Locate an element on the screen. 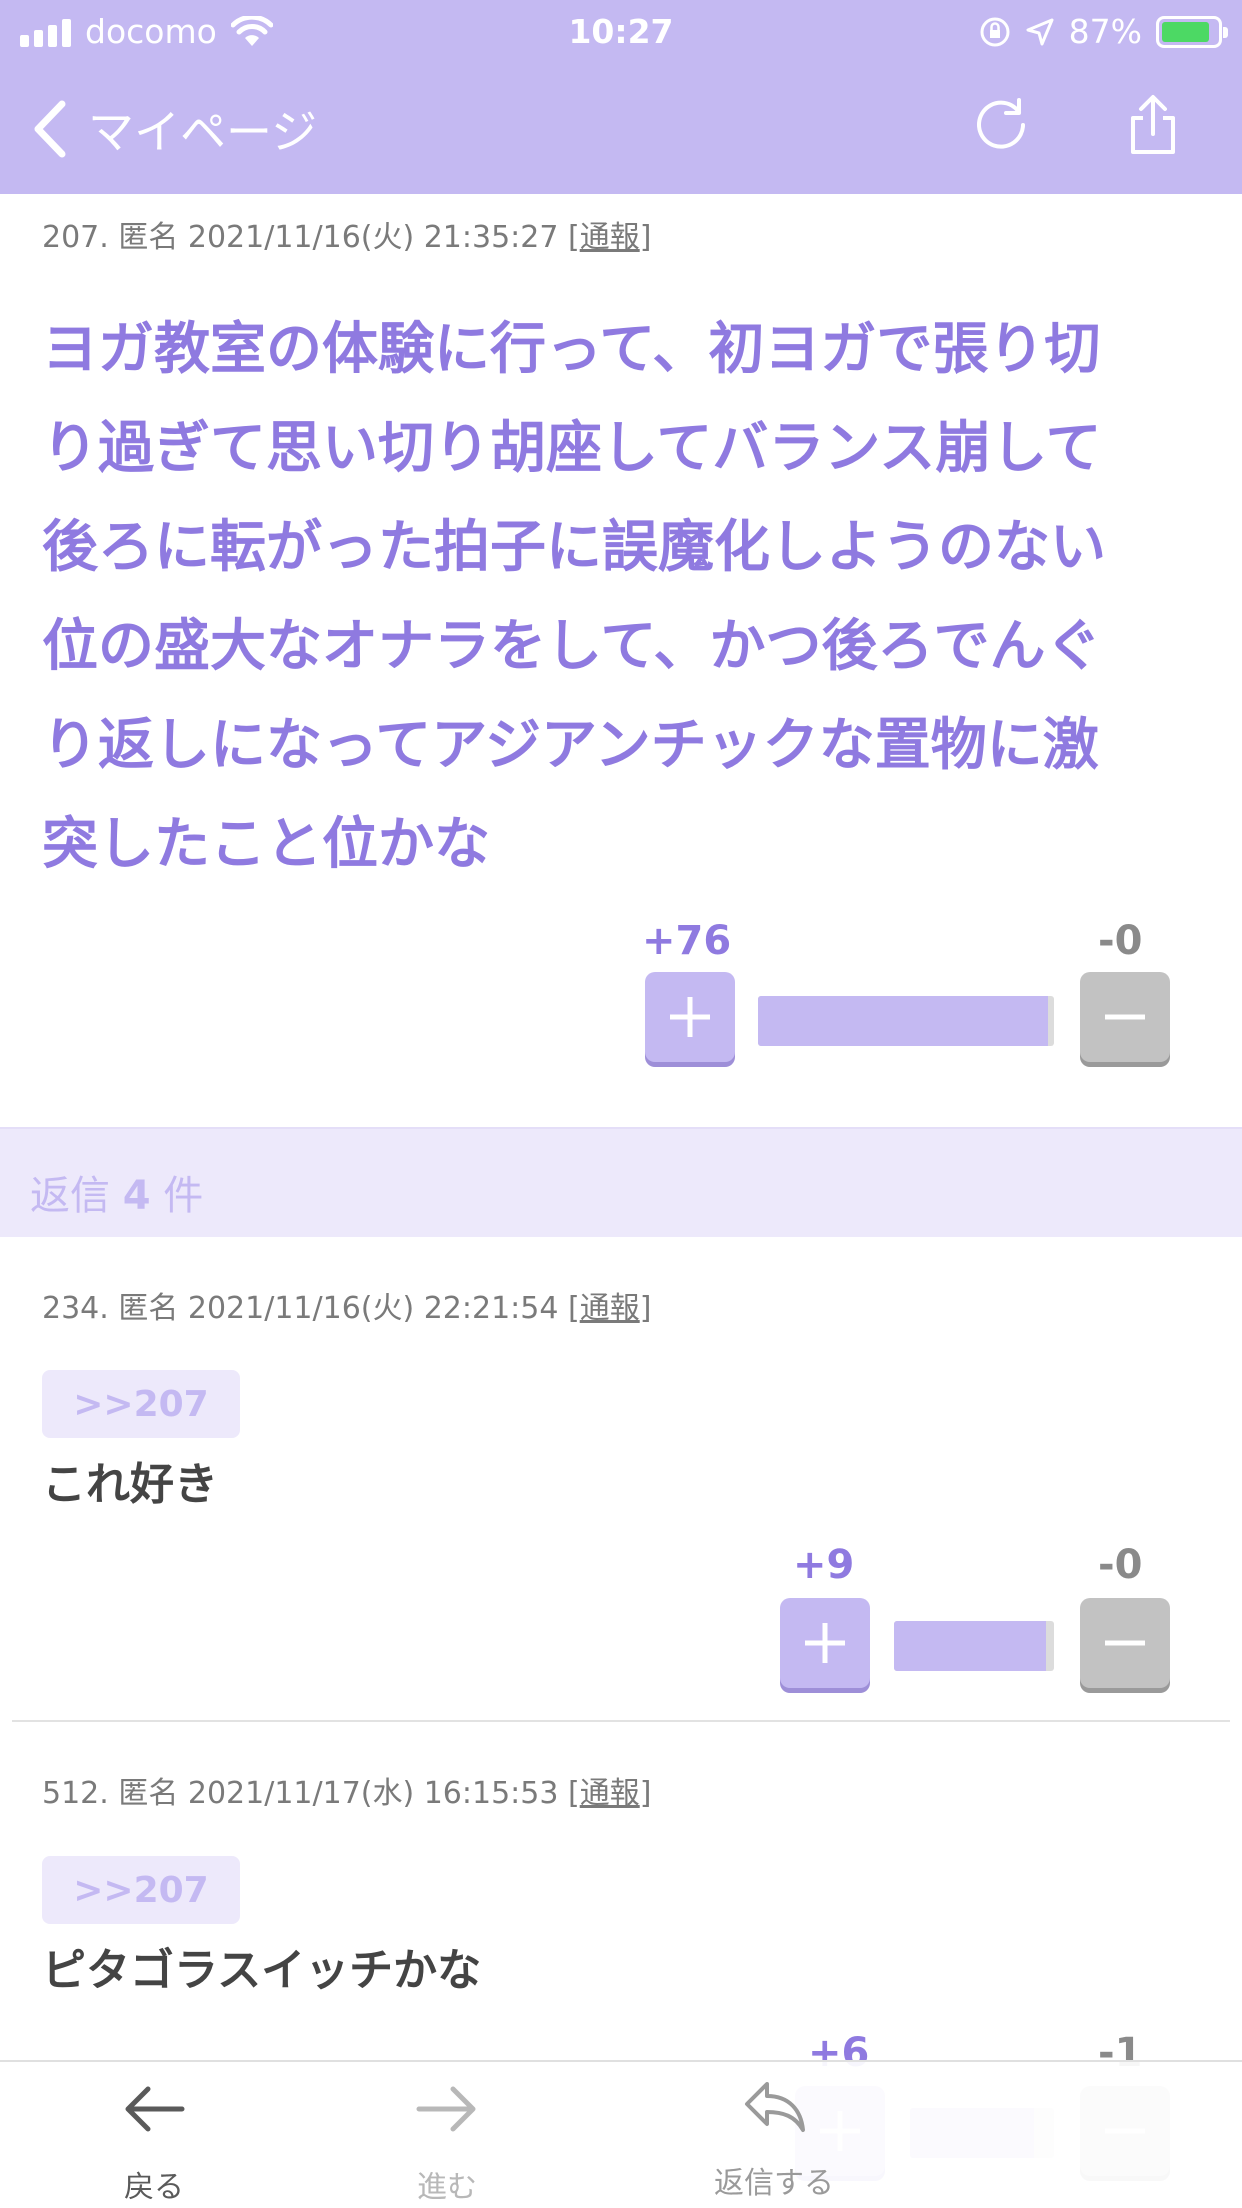  location-icon is located at coordinates (1040, 31).